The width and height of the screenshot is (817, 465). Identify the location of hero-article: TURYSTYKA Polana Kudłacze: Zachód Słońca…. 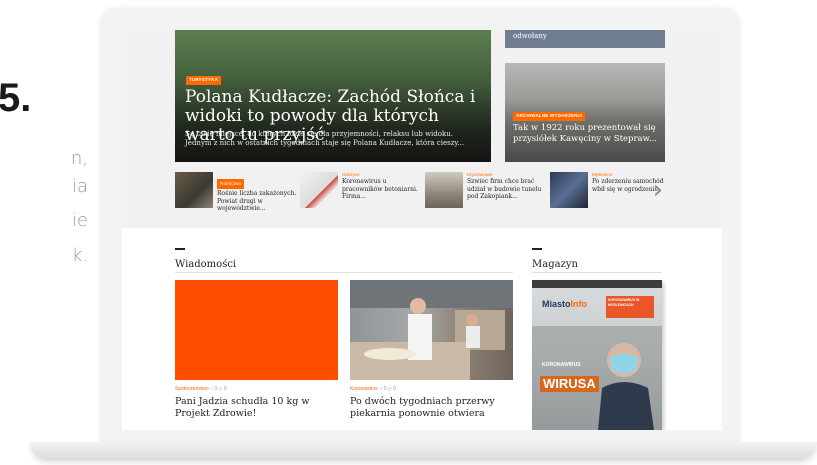
(333, 96).